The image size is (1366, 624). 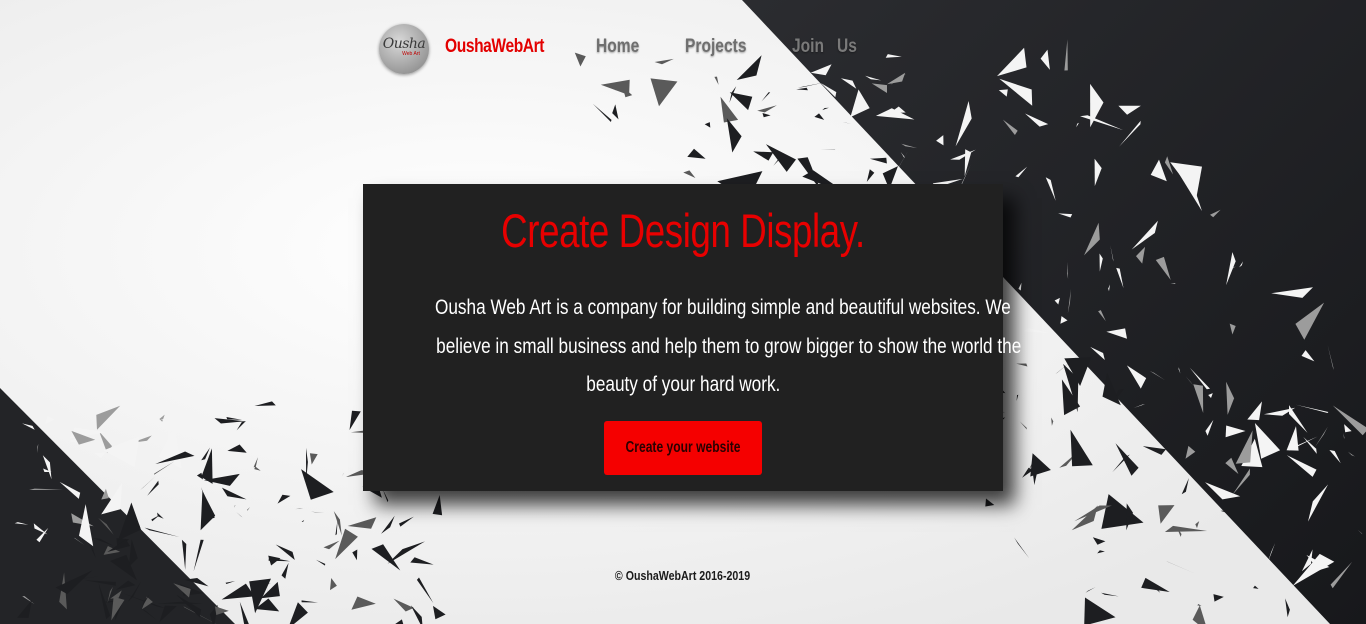 I want to click on brand-link: OushaWebArt, so click(x=495, y=47).